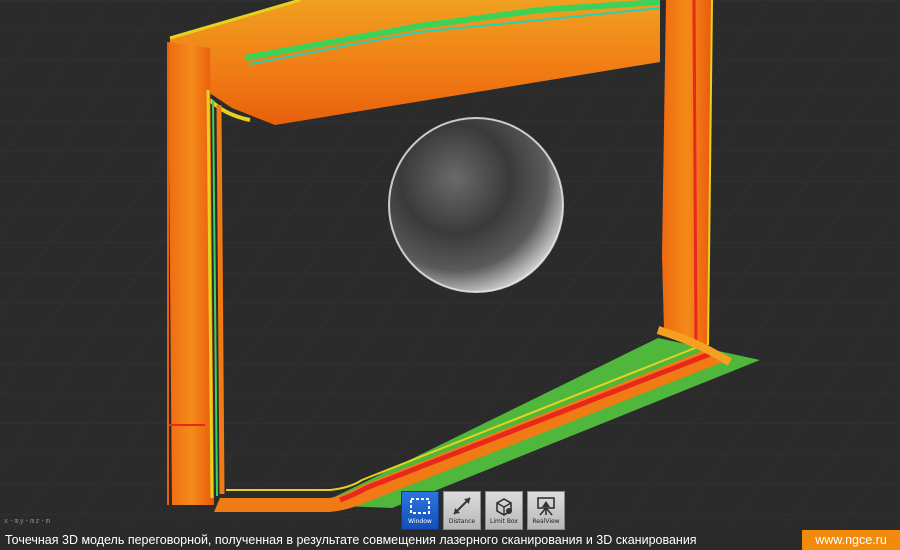  I want to click on window-tool-label: Window, so click(420, 521).